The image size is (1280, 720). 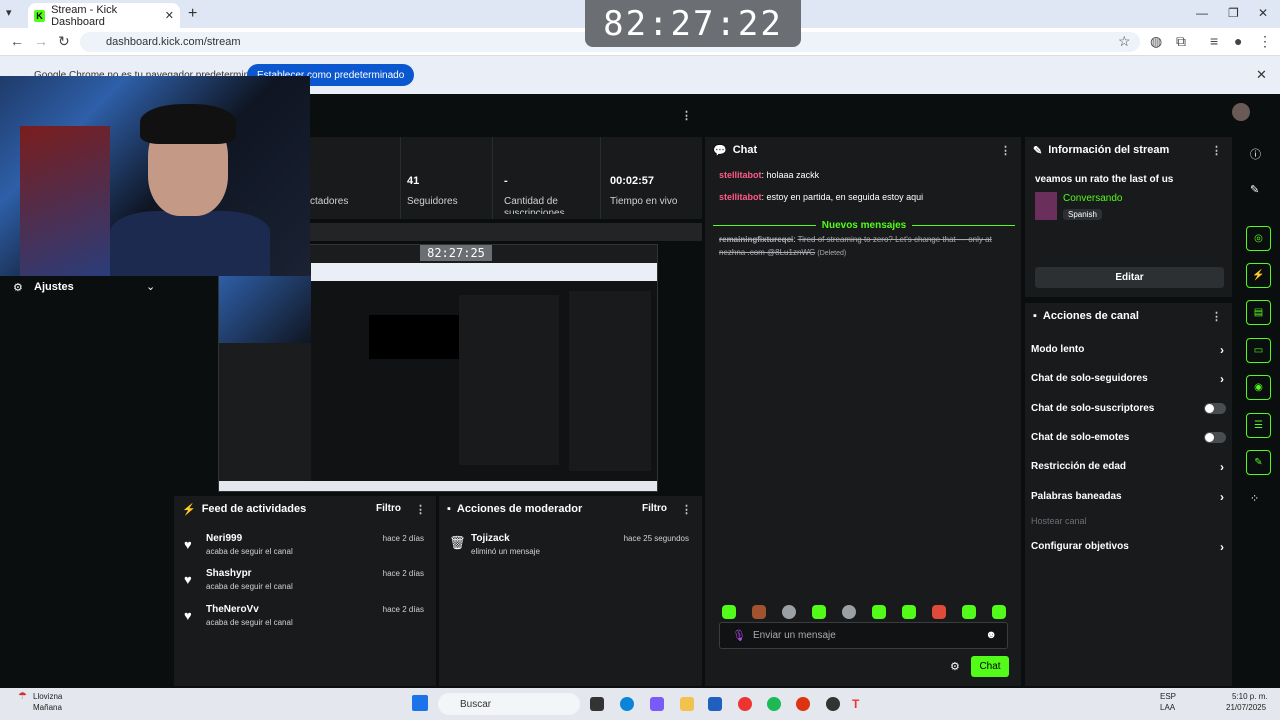 I want to click on slow-mode-row: Modo lento ›, so click(x=1128, y=350).